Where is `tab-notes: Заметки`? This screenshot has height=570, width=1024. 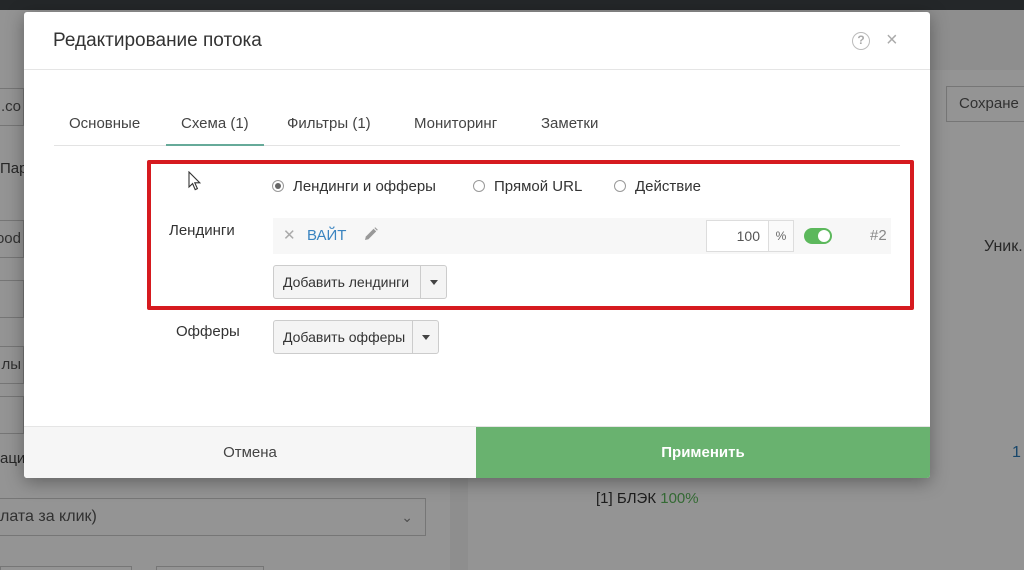 tab-notes: Заметки is located at coordinates (569, 129).